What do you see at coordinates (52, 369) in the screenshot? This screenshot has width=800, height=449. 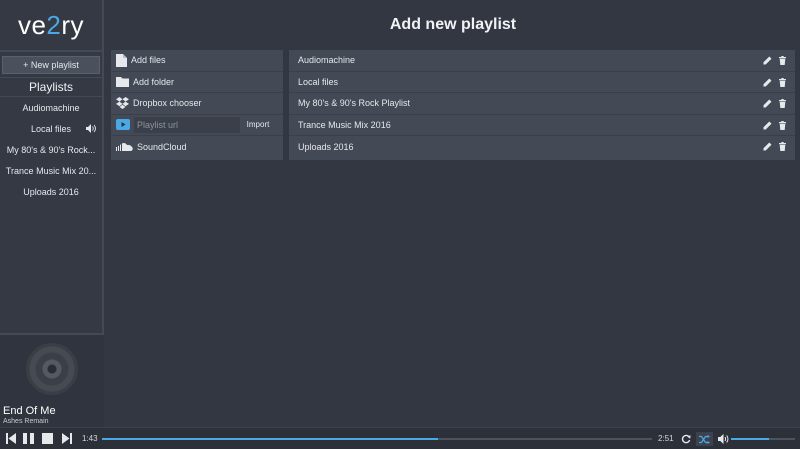 I see `album-art-disc` at bounding box center [52, 369].